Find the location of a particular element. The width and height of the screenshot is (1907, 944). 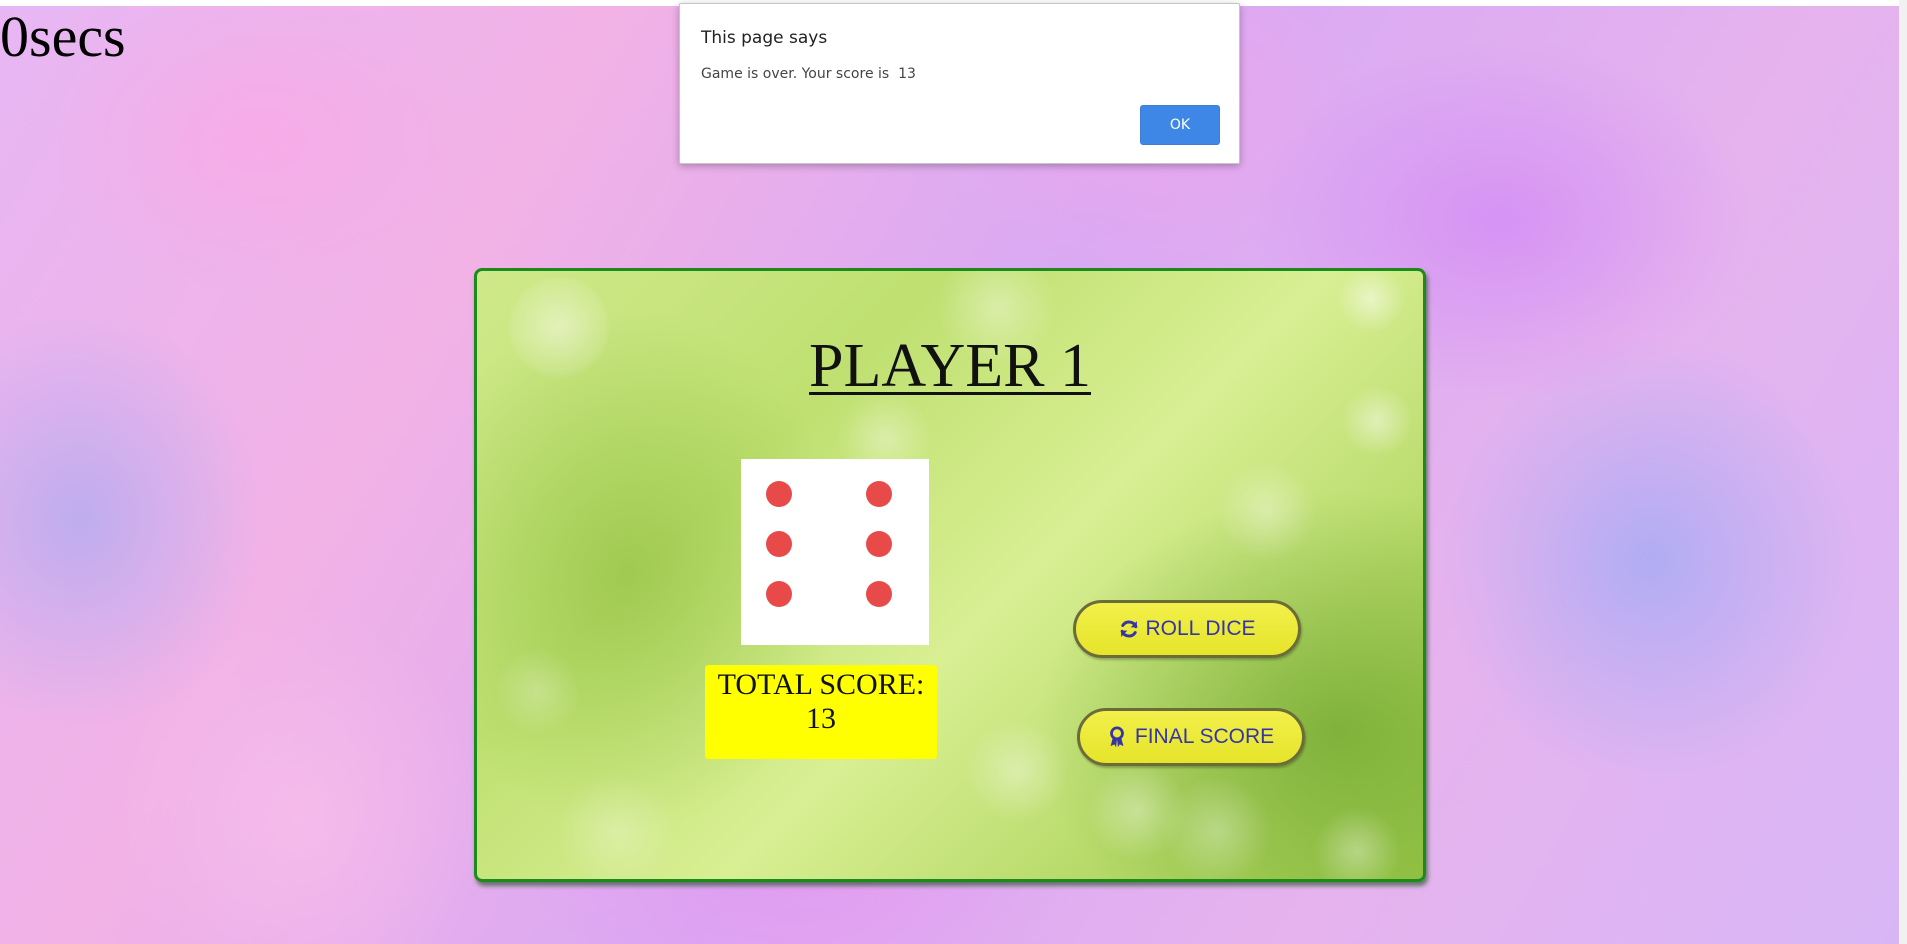

total-score-box: TOTAL SCORE: 13 is located at coordinates (821, 712).